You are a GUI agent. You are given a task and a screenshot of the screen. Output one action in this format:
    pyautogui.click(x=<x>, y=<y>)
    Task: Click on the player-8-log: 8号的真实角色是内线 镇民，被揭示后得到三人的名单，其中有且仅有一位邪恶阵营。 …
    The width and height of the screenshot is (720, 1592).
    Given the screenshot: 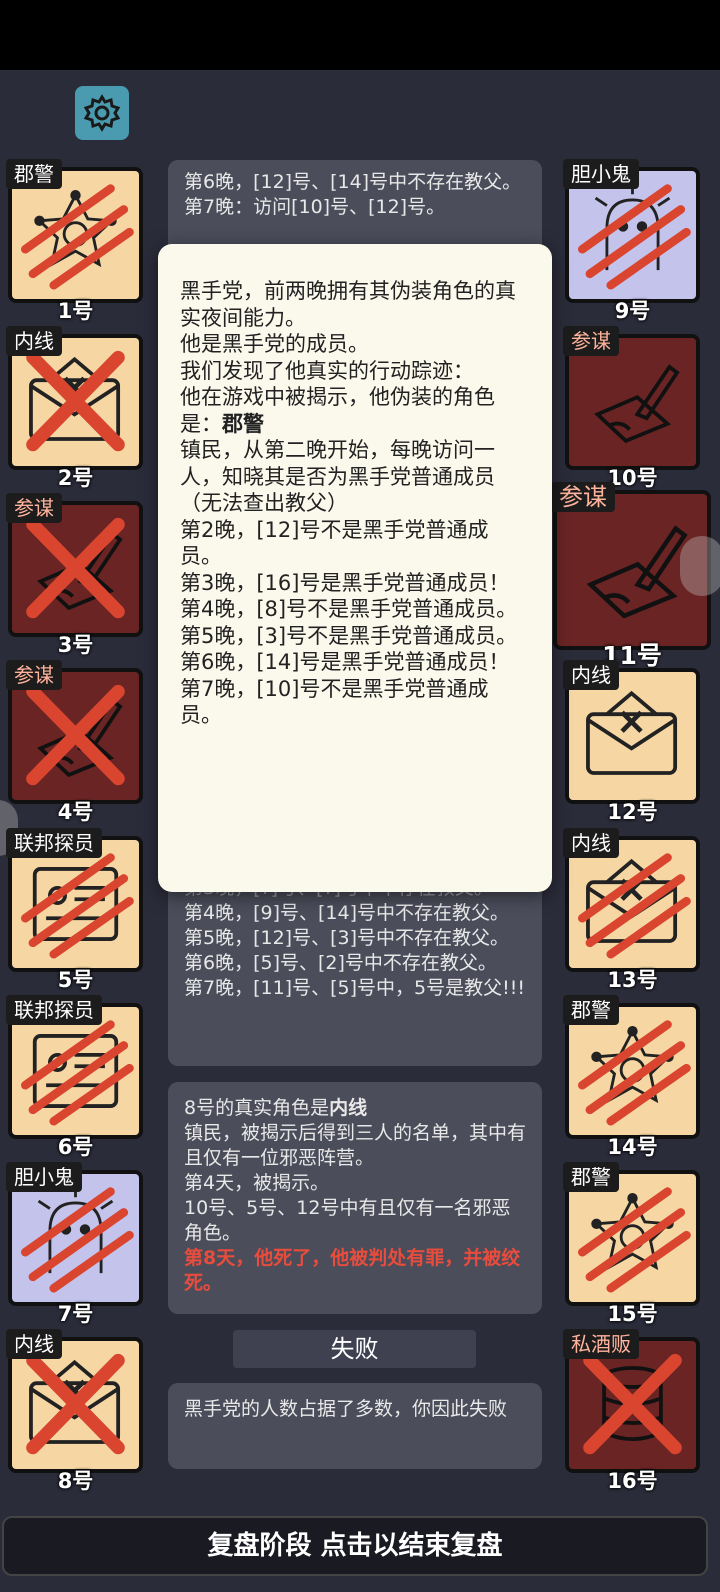 What is the action you would take?
    pyautogui.click(x=355, y=1198)
    